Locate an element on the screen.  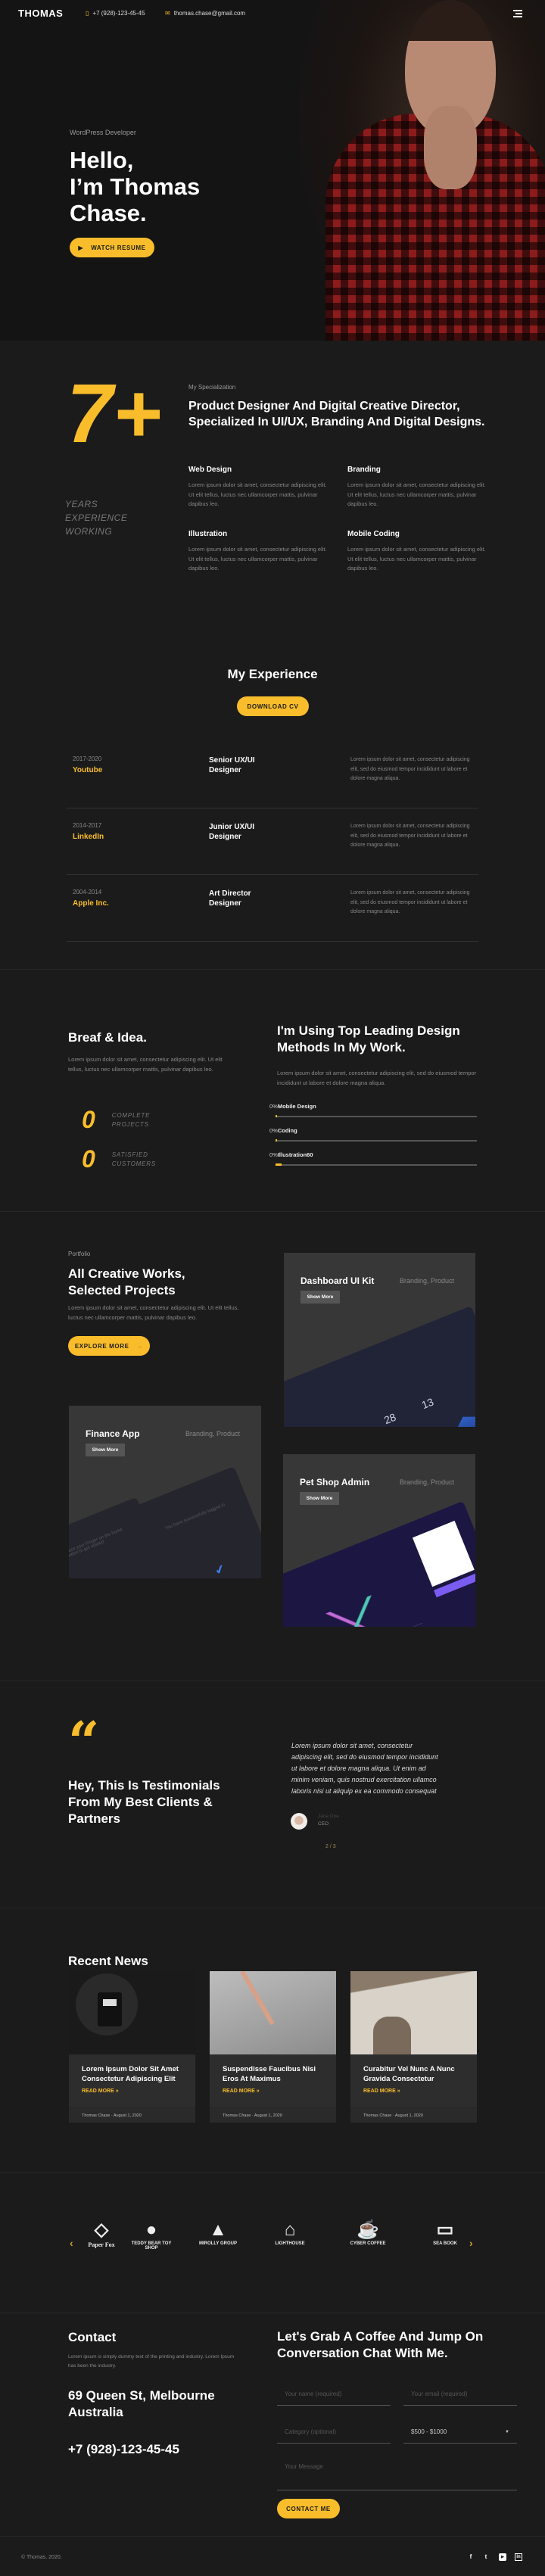
budget-selected-value: $500 - $1000 is located at coordinates (429, 2431).